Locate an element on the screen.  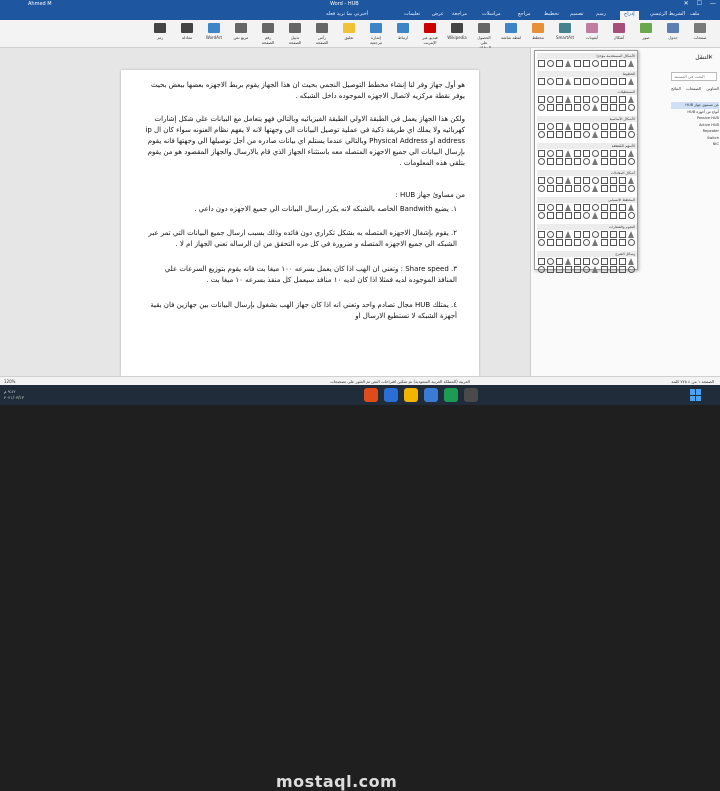
ribbon-button: رقم الصفحة is located at coordinates (268, 34).